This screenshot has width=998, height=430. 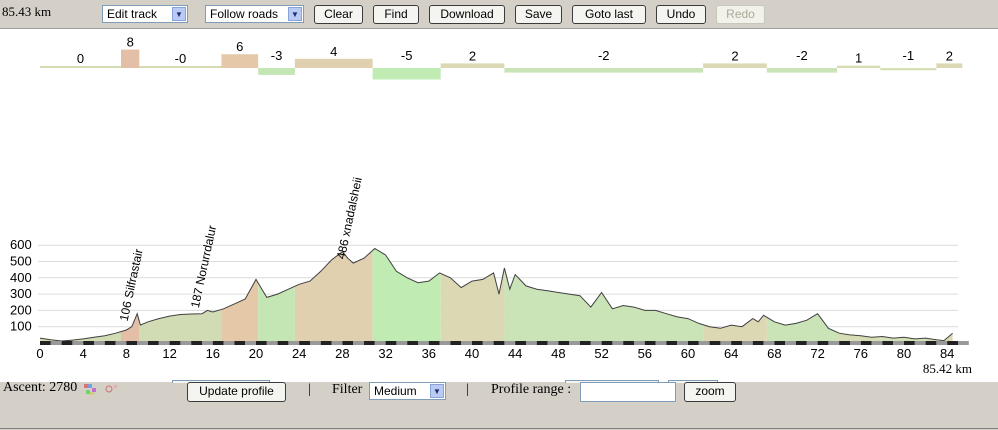 I want to click on routing-select-value: Follow roads, so click(x=244, y=14).